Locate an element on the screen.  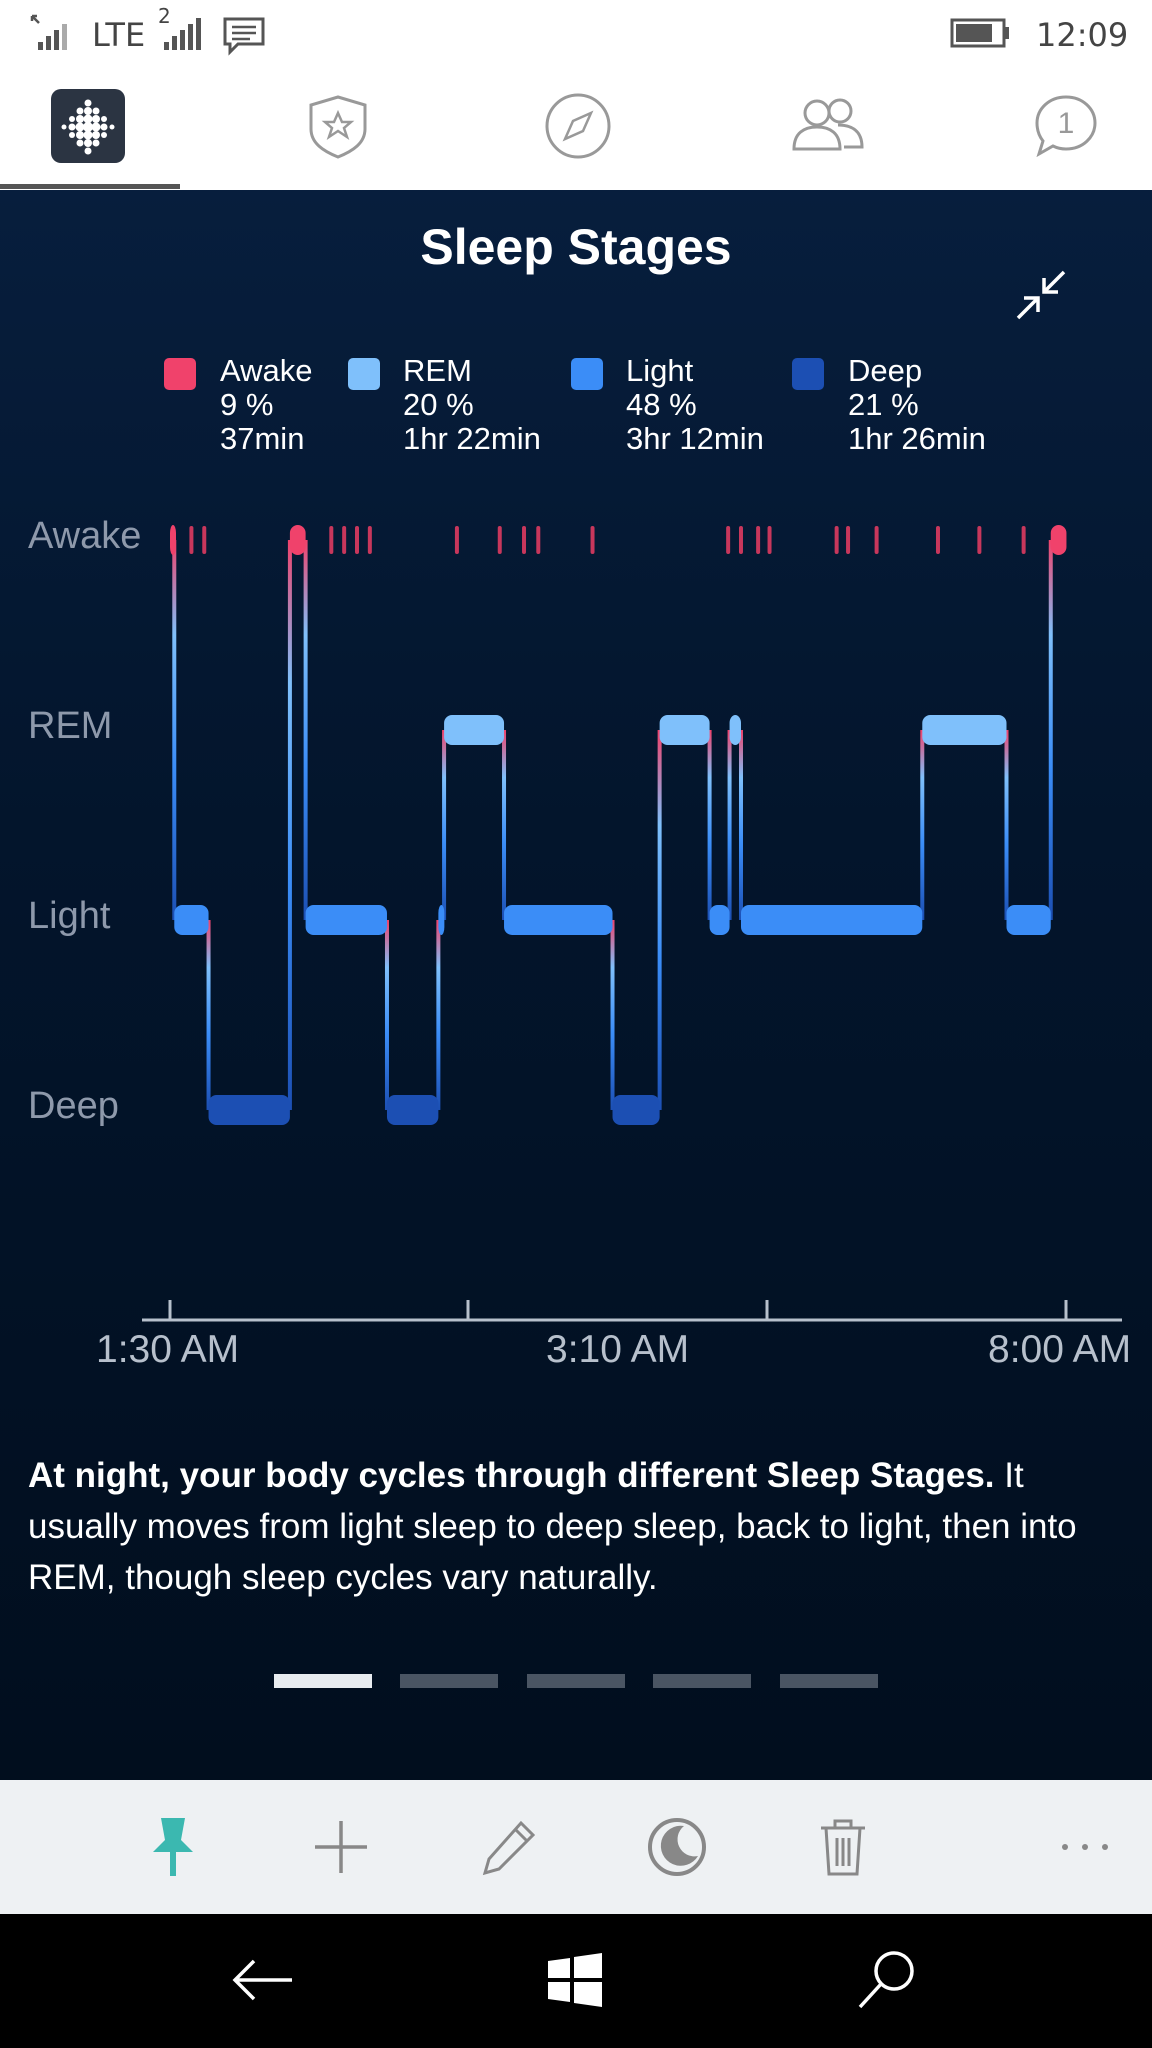
pin-icon is located at coordinates (173, 1847).